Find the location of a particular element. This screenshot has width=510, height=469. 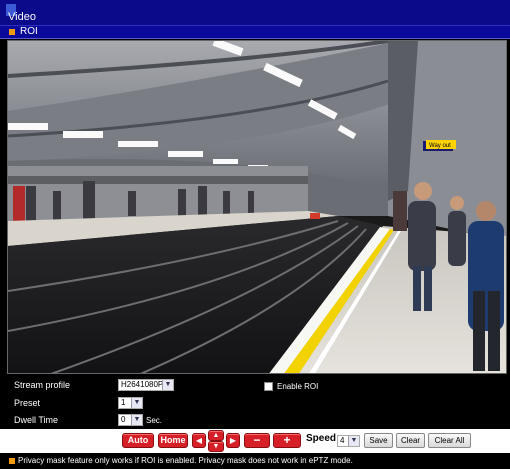

preset-select: 1 ▼ is located at coordinates (130, 403).